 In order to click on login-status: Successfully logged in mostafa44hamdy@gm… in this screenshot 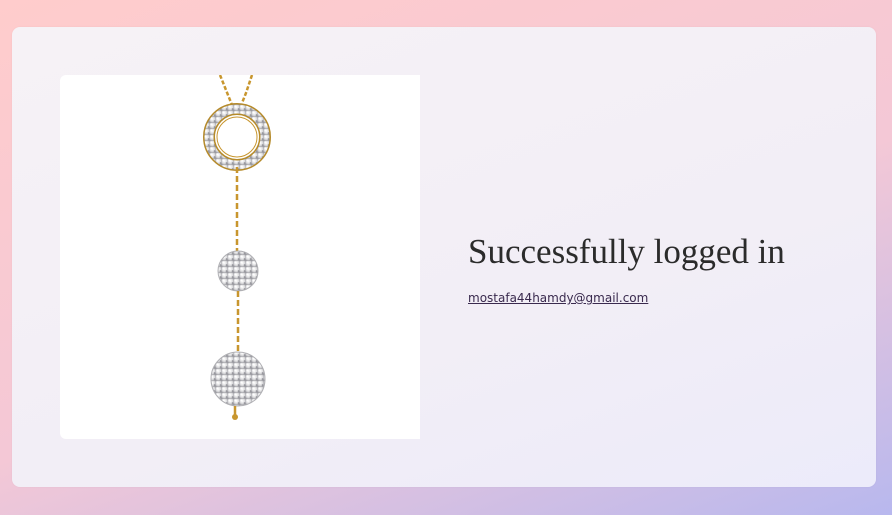, I will do `click(648, 269)`.